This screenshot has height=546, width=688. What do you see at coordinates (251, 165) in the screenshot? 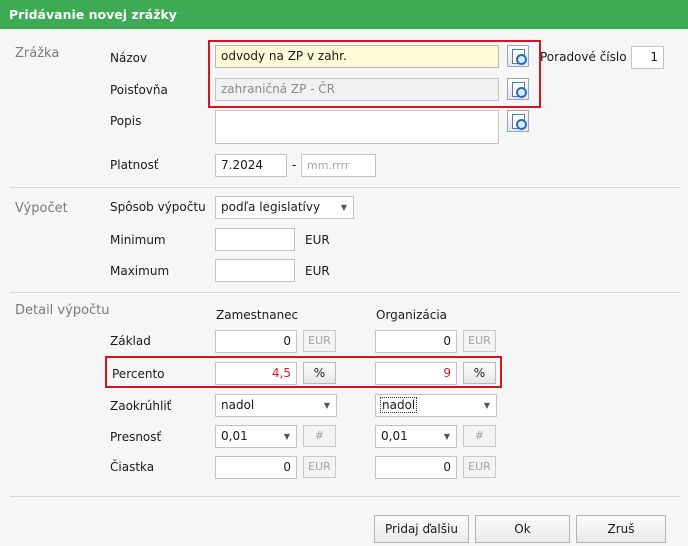
I see `platnost-from-input: 7.2024` at bounding box center [251, 165].